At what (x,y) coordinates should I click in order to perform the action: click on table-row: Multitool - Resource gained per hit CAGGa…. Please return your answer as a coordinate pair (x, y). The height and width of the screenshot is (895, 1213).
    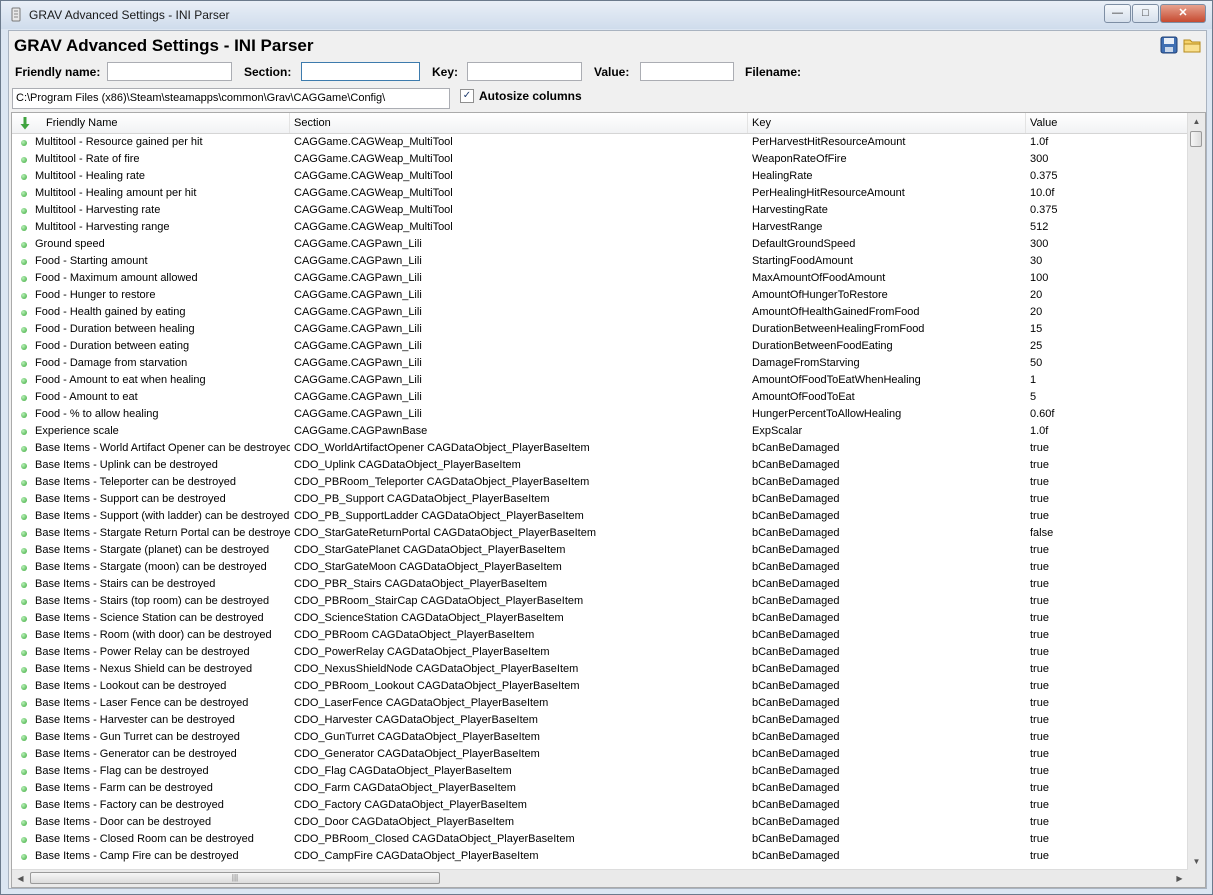
    Looking at the image, I should click on (600, 142).